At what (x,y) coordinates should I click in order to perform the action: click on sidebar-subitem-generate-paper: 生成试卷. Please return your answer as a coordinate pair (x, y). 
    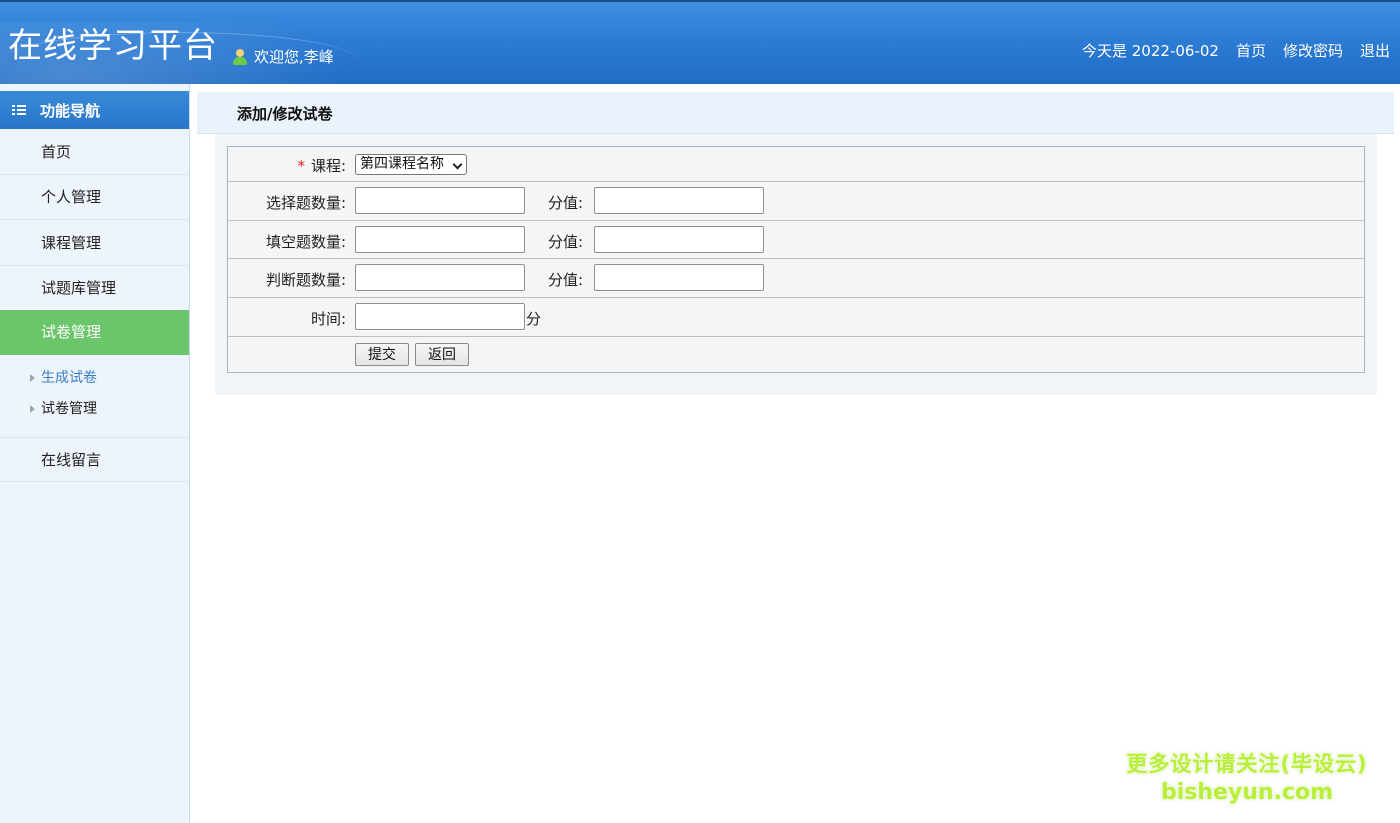
    Looking at the image, I should click on (94, 378).